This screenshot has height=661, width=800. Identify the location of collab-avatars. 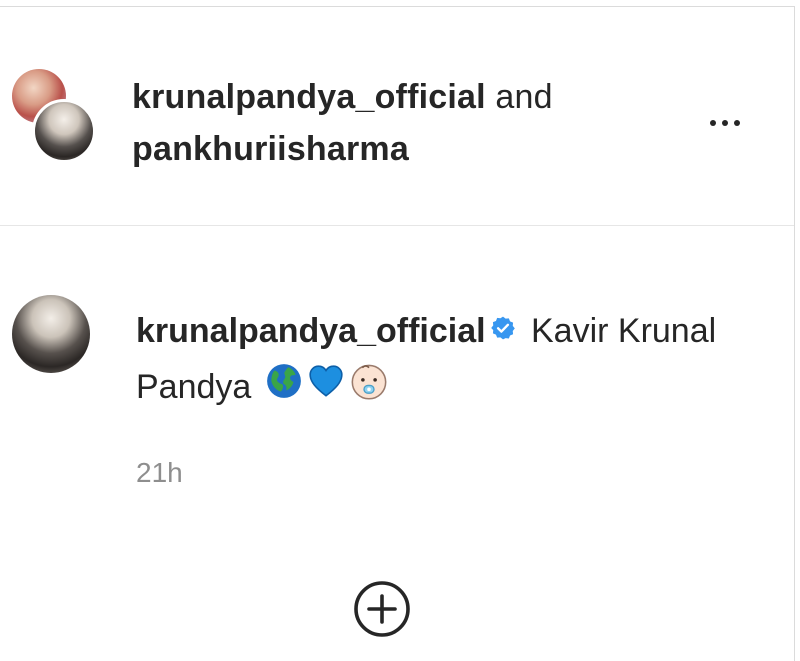
(54, 119).